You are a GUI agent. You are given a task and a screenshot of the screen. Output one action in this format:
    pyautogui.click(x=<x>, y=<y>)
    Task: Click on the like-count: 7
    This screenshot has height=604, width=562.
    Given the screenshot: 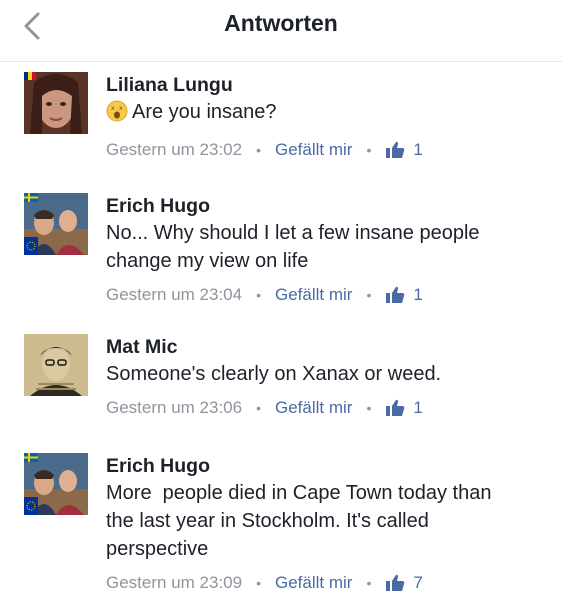 What is the action you would take?
    pyautogui.click(x=418, y=582)
    